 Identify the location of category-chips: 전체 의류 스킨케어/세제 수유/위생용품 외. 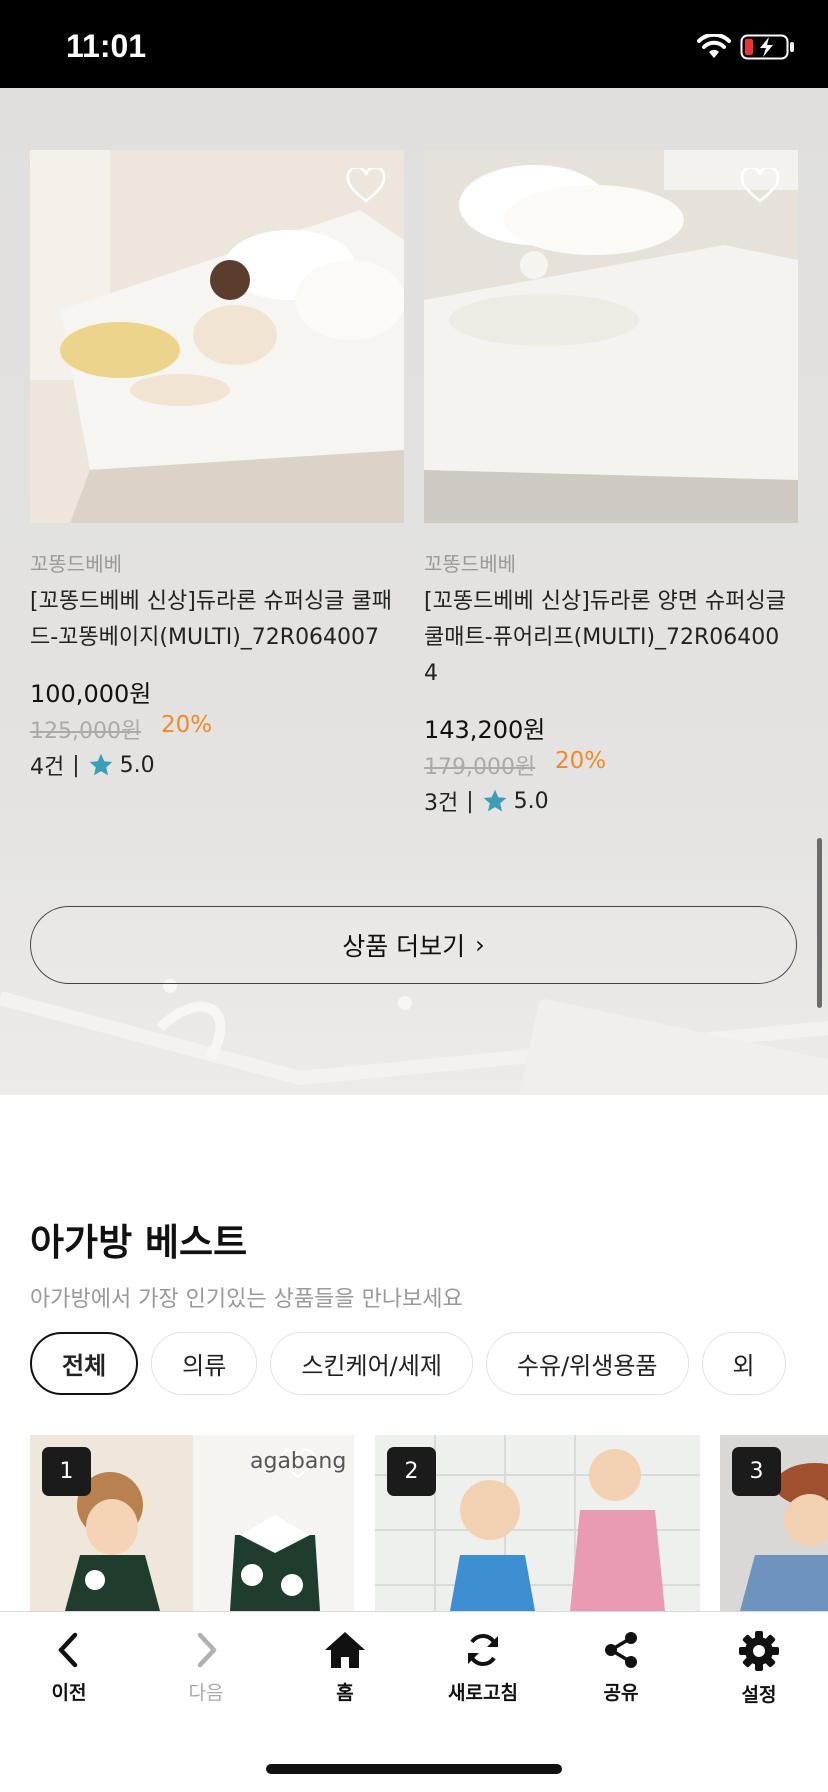
(408, 1363).